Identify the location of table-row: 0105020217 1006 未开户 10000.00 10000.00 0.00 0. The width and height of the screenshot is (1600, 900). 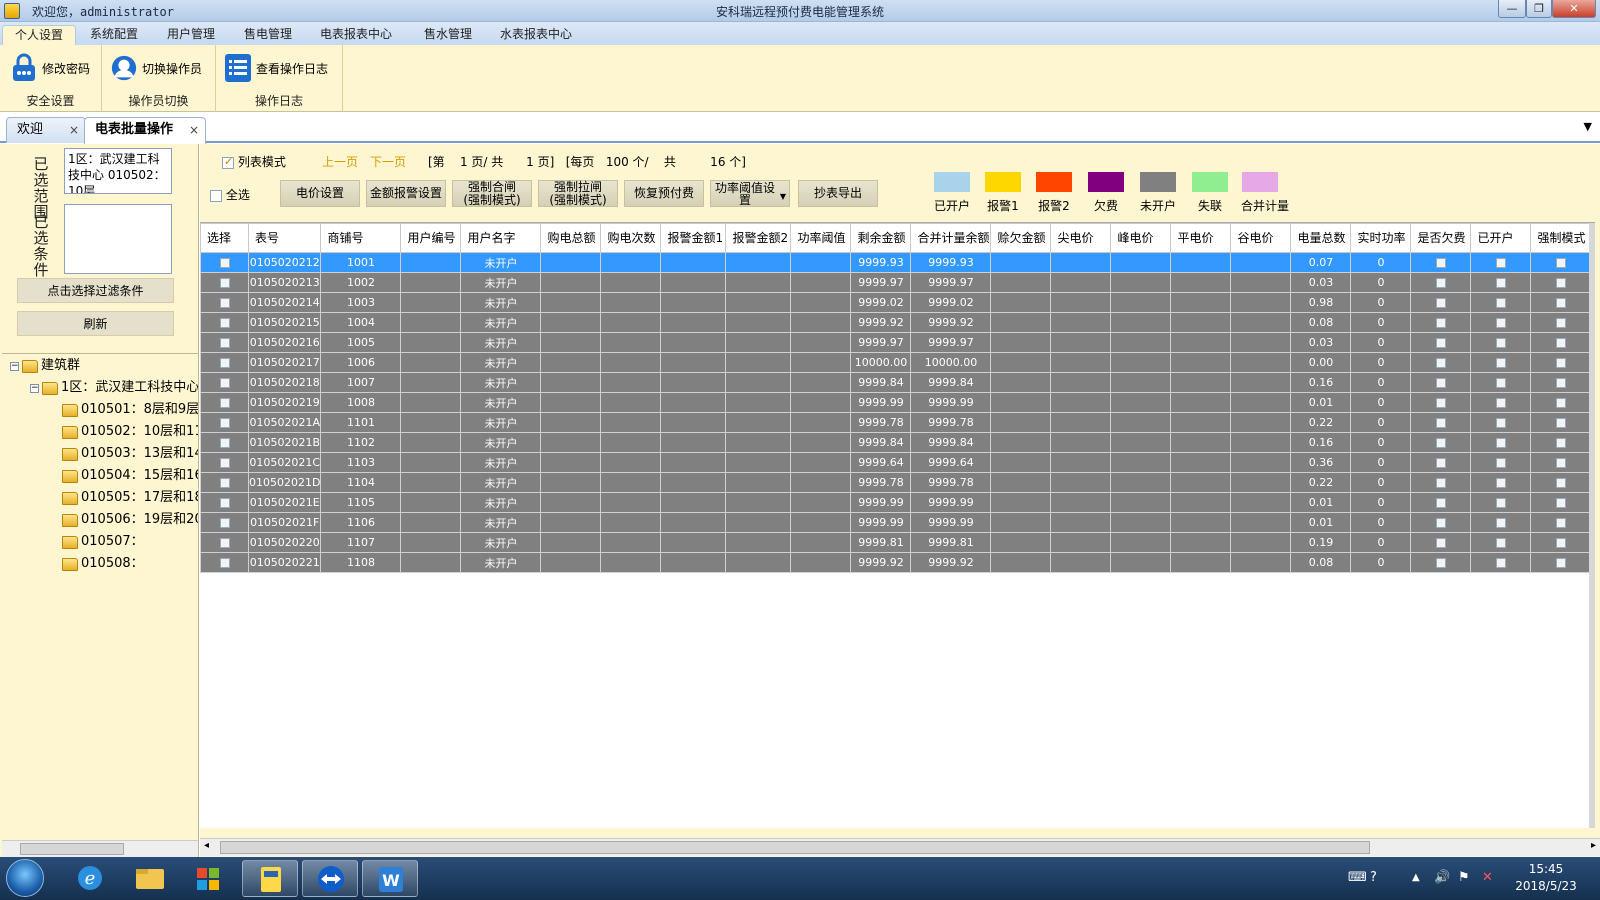
(896, 362).